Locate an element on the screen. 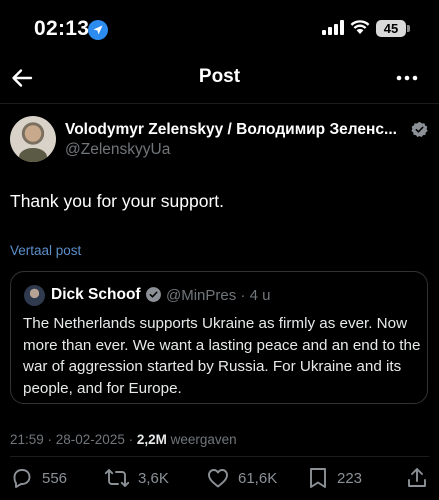 This screenshot has height=500, width=439. meta-divider is located at coordinates (219, 456).